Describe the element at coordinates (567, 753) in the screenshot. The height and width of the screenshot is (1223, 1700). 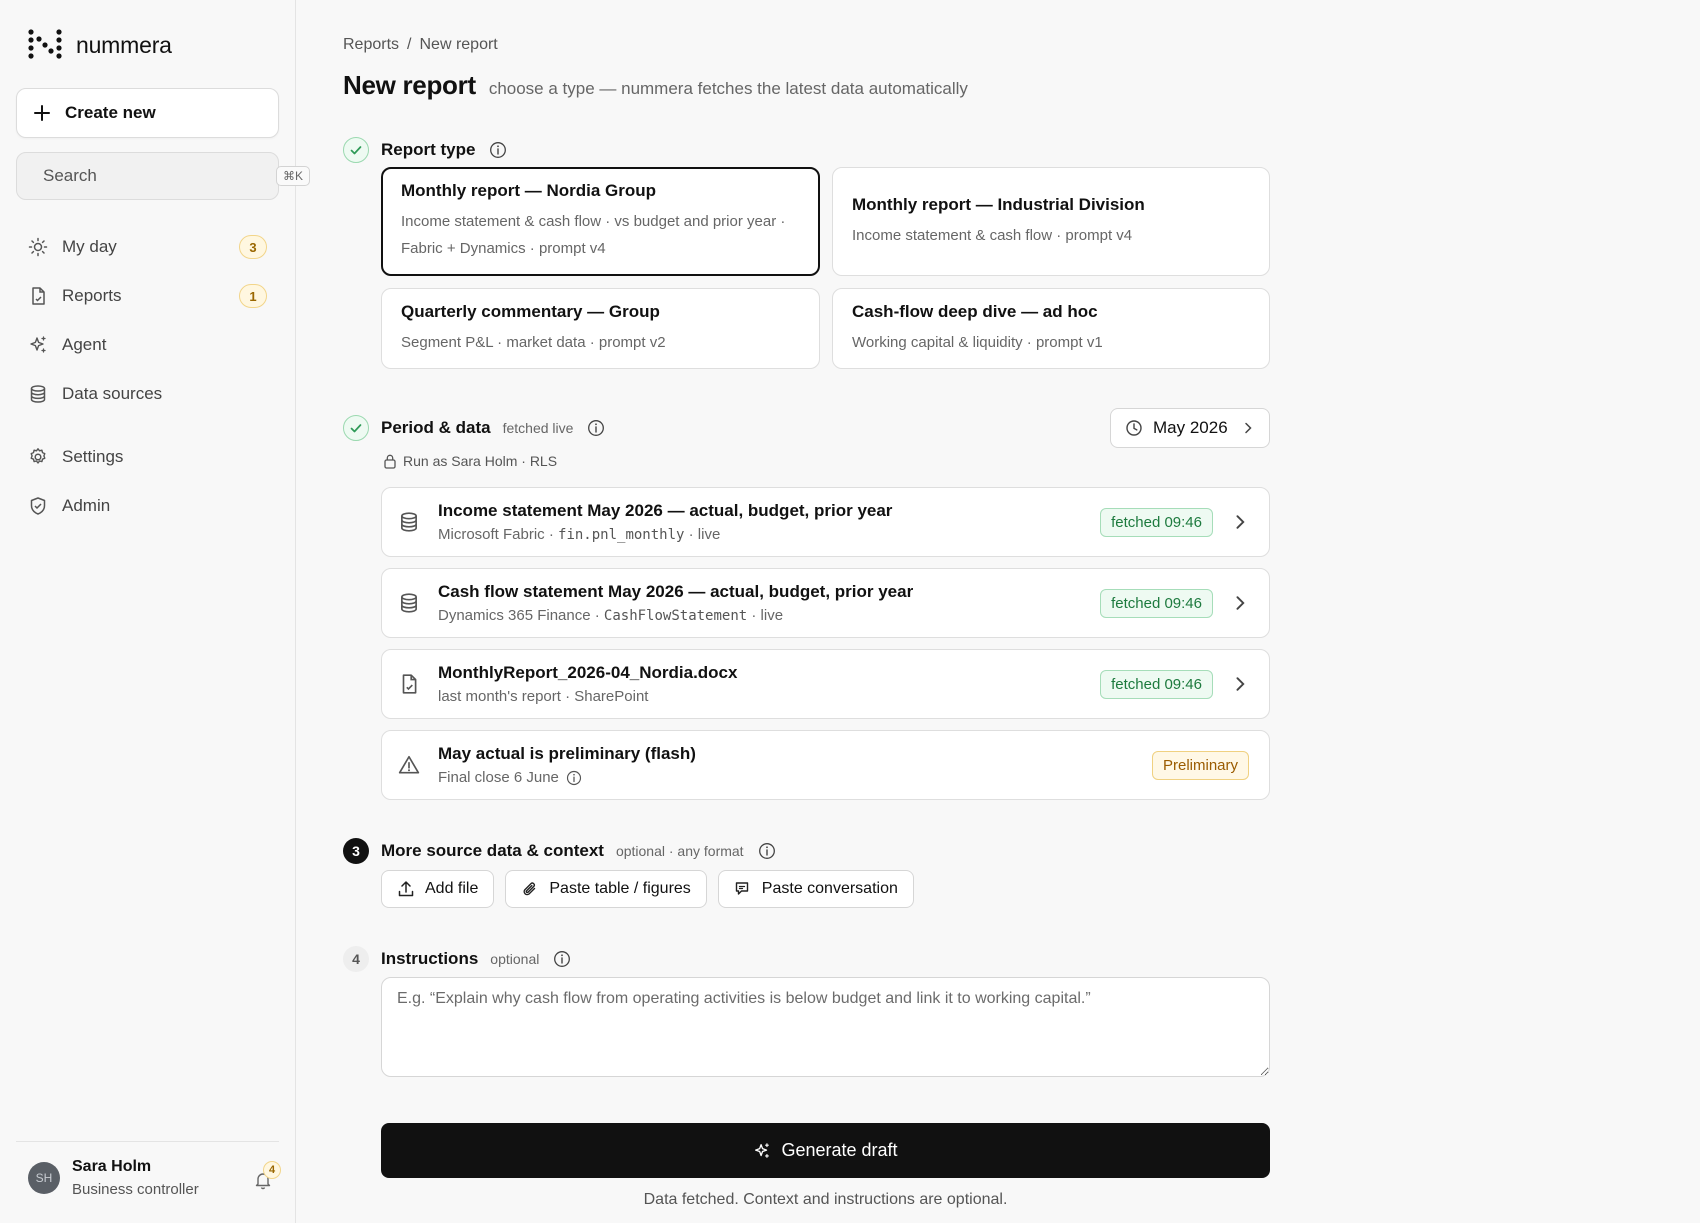
I see `warning-title: May actual is preliminary (flash)` at that location.